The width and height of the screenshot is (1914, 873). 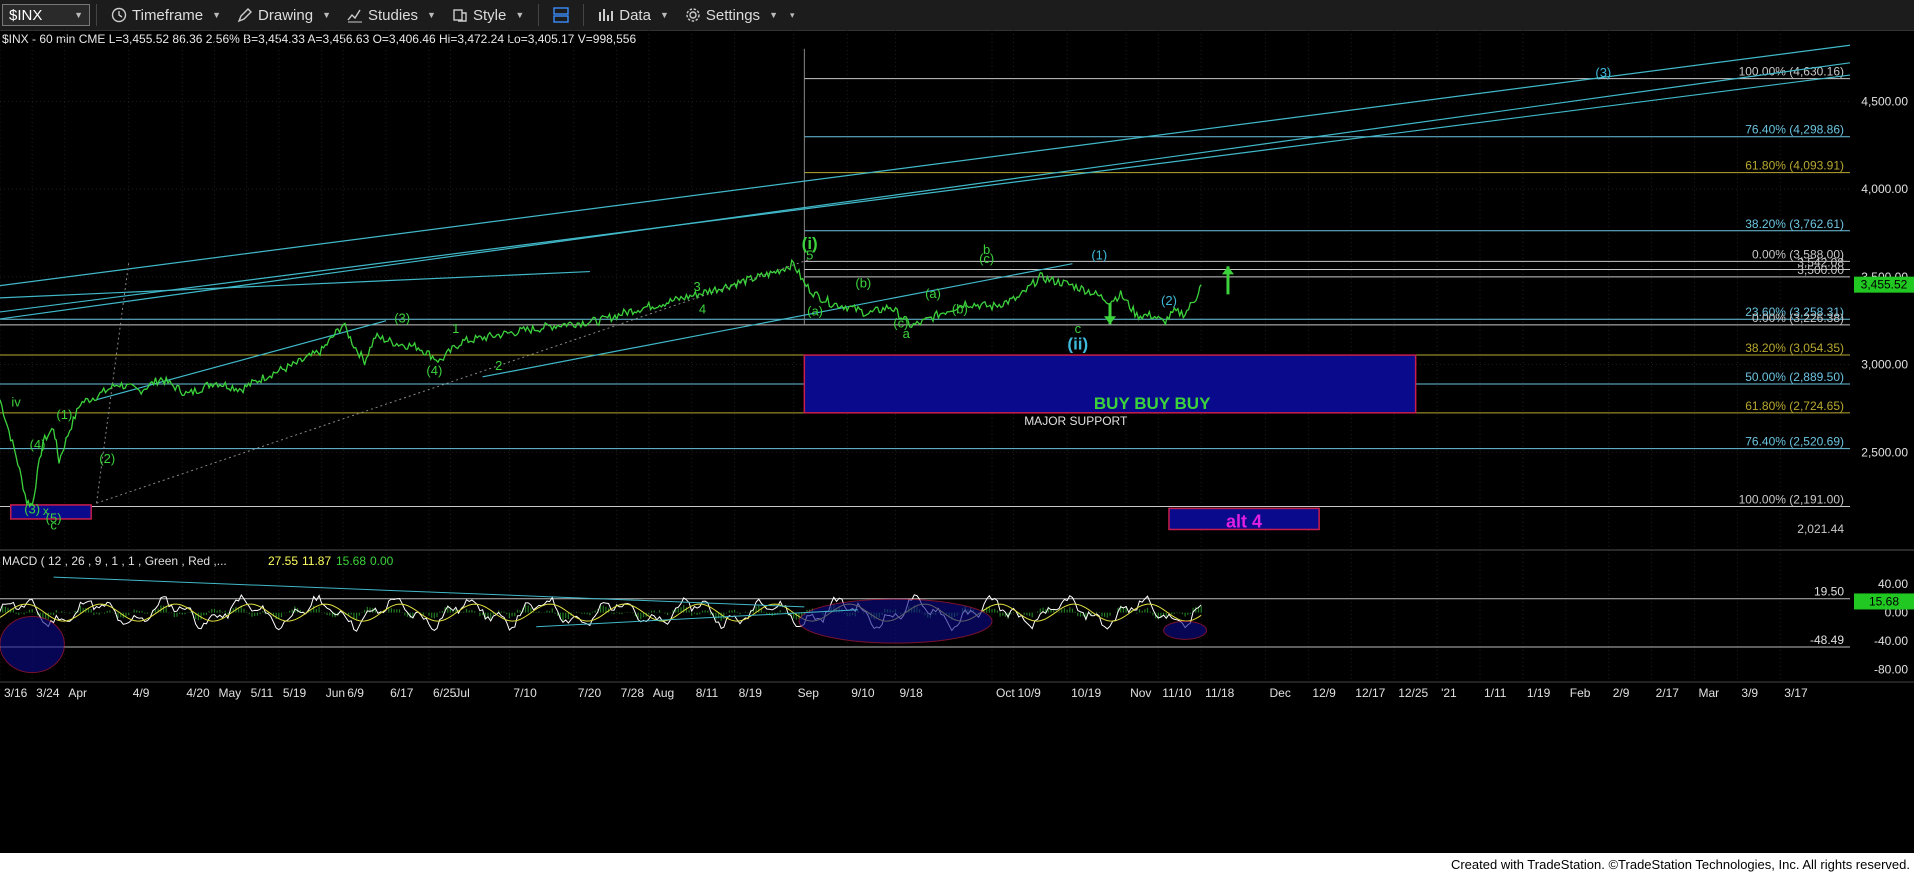 What do you see at coordinates (460, 15) in the screenshot?
I see `style-icon` at bounding box center [460, 15].